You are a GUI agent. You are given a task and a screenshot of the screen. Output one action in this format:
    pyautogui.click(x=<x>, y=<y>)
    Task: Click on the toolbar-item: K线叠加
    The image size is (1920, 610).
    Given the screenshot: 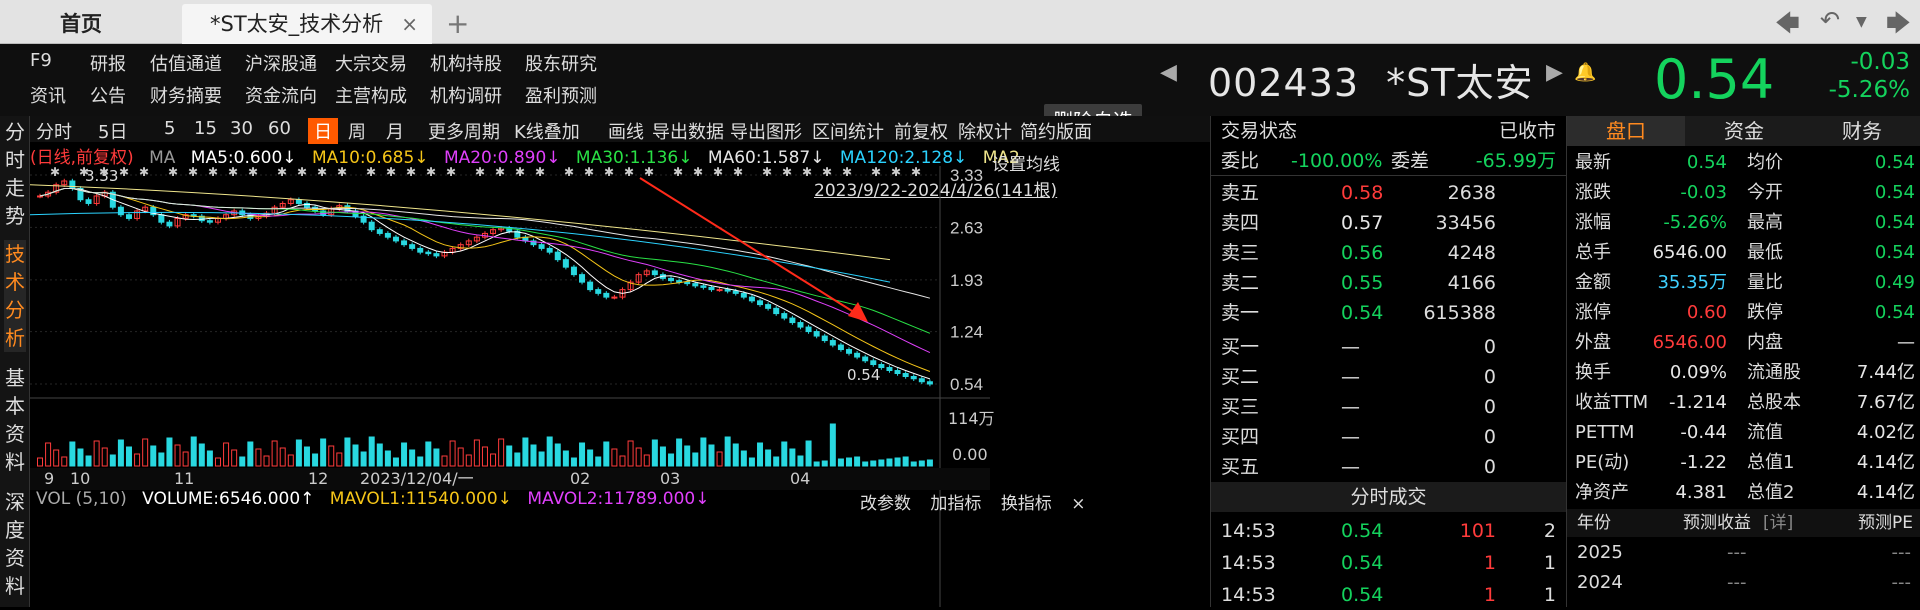 What is the action you would take?
    pyautogui.click(x=547, y=131)
    